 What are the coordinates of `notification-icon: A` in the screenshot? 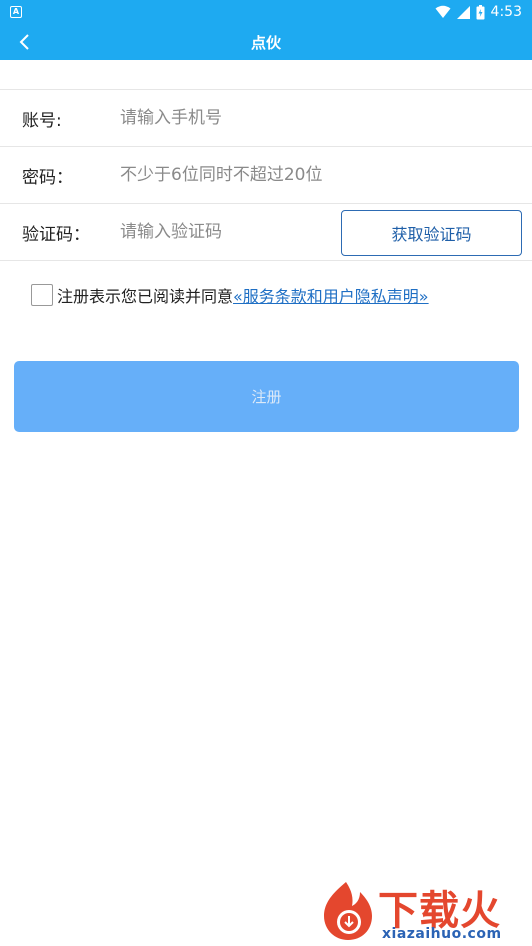 It's located at (16, 12).